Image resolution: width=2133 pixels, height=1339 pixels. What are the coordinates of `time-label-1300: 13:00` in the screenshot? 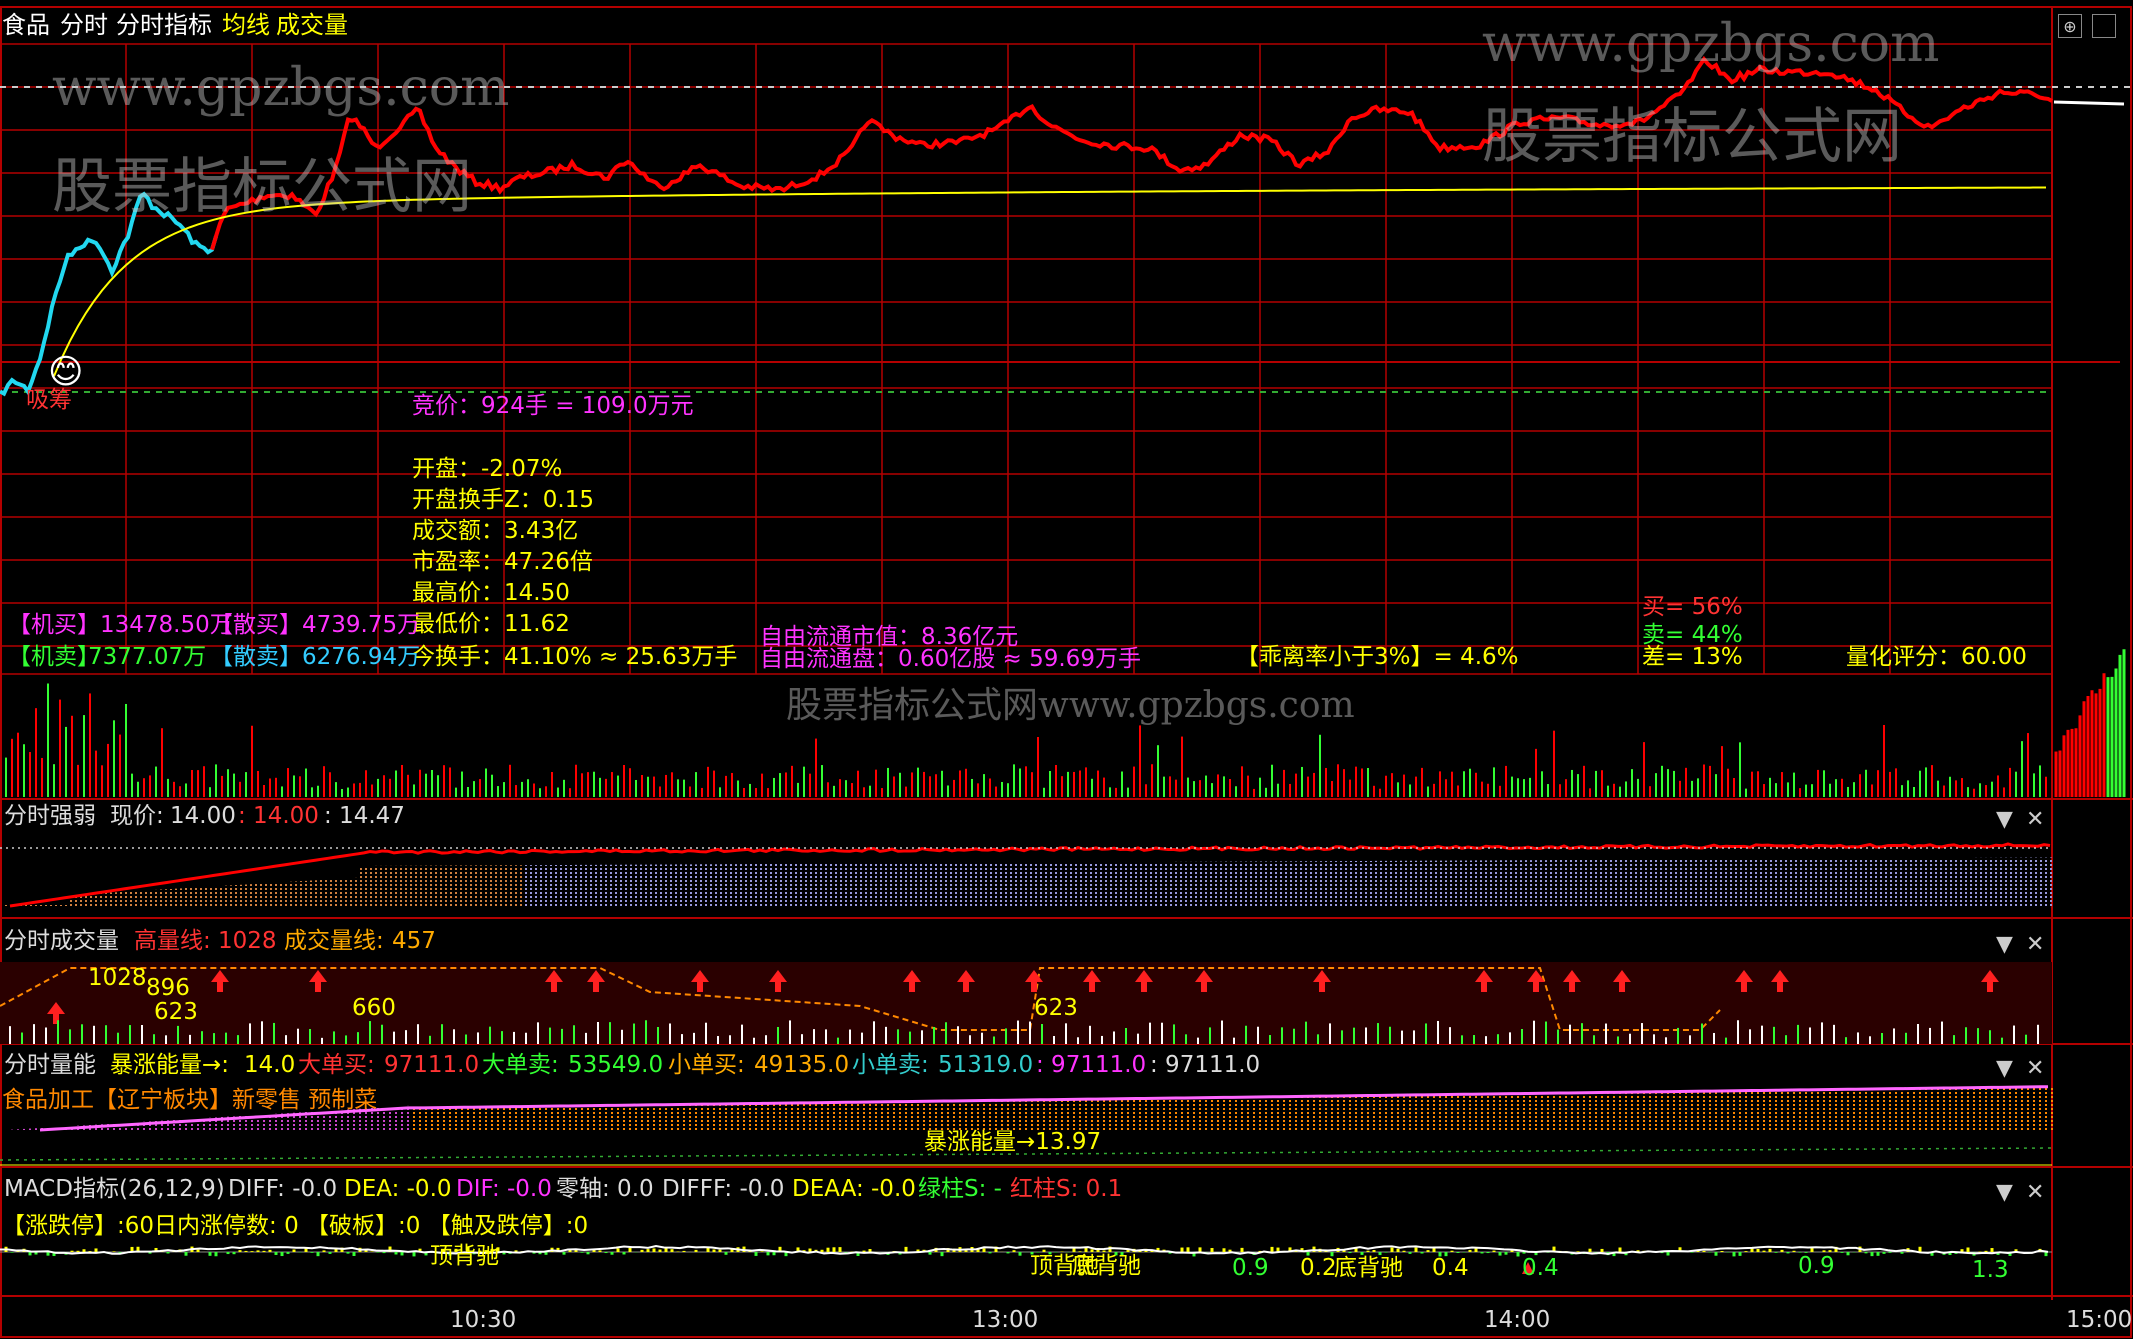 It's located at (1005, 1320).